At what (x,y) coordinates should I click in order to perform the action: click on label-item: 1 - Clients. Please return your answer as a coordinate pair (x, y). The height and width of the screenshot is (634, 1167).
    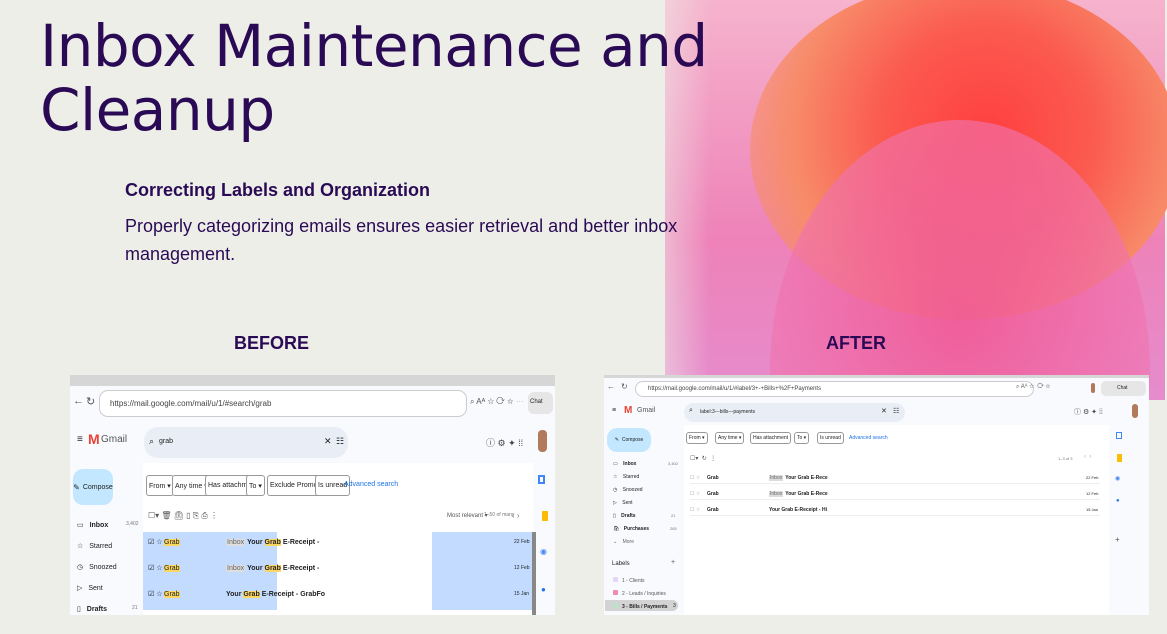
    Looking at the image, I should click on (629, 580).